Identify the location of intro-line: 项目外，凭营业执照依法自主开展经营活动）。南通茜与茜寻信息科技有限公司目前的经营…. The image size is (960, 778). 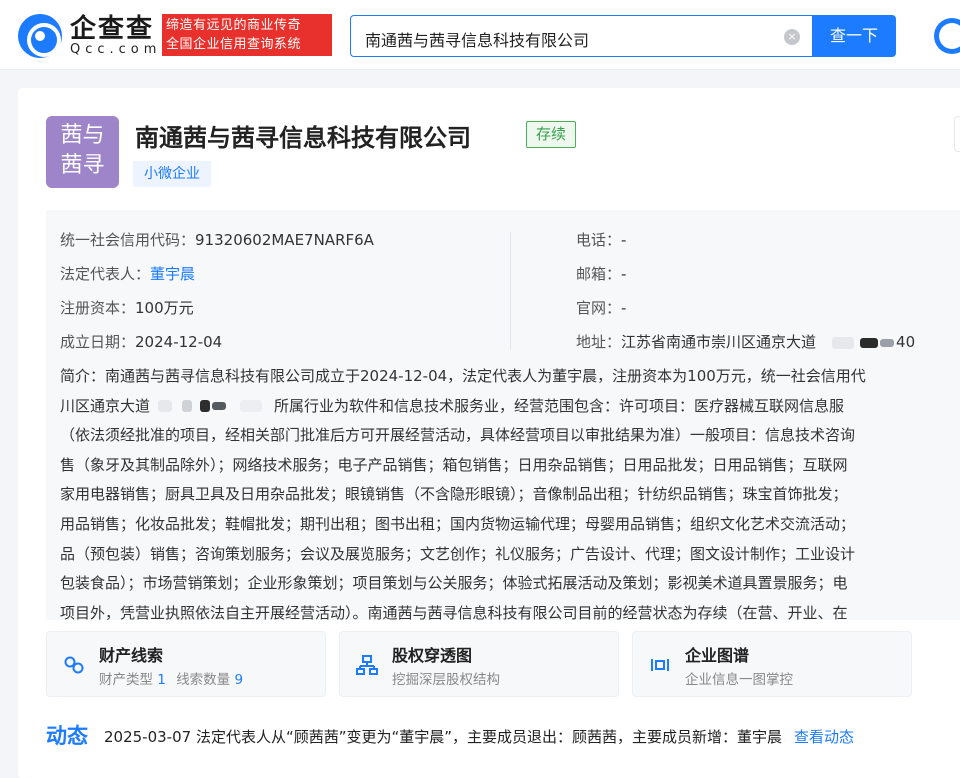
(454, 612).